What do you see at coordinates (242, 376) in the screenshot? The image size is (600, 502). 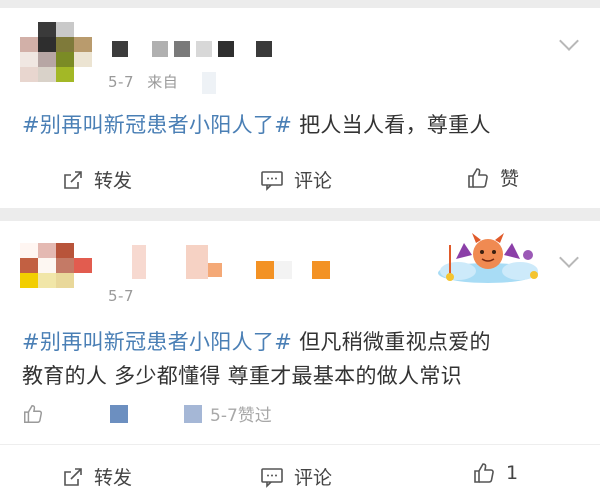 I see `post-body-line2: 教育的人 多少都懂得 尊重才最基本的做人常识` at bounding box center [242, 376].